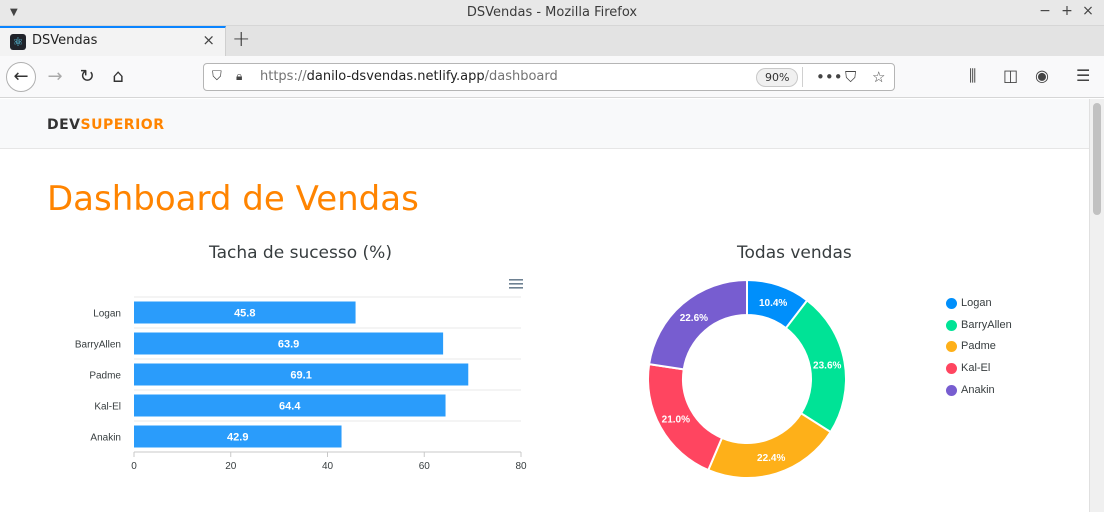 Image resolution: width=1104 pixels, height=512 pixels. Describe the element at coordinates (105, 438) in the screenshot. I see `category-label: Anakin` at that location.